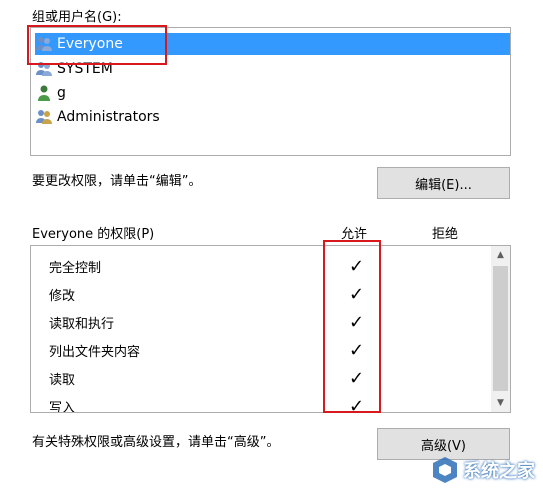 The width and height of the screenshot is (543, 489). What do you see at coordinates (500, 403) in the screenshot?
I see `scroll-down-icon: ▼` at bounding box center [500, 403].